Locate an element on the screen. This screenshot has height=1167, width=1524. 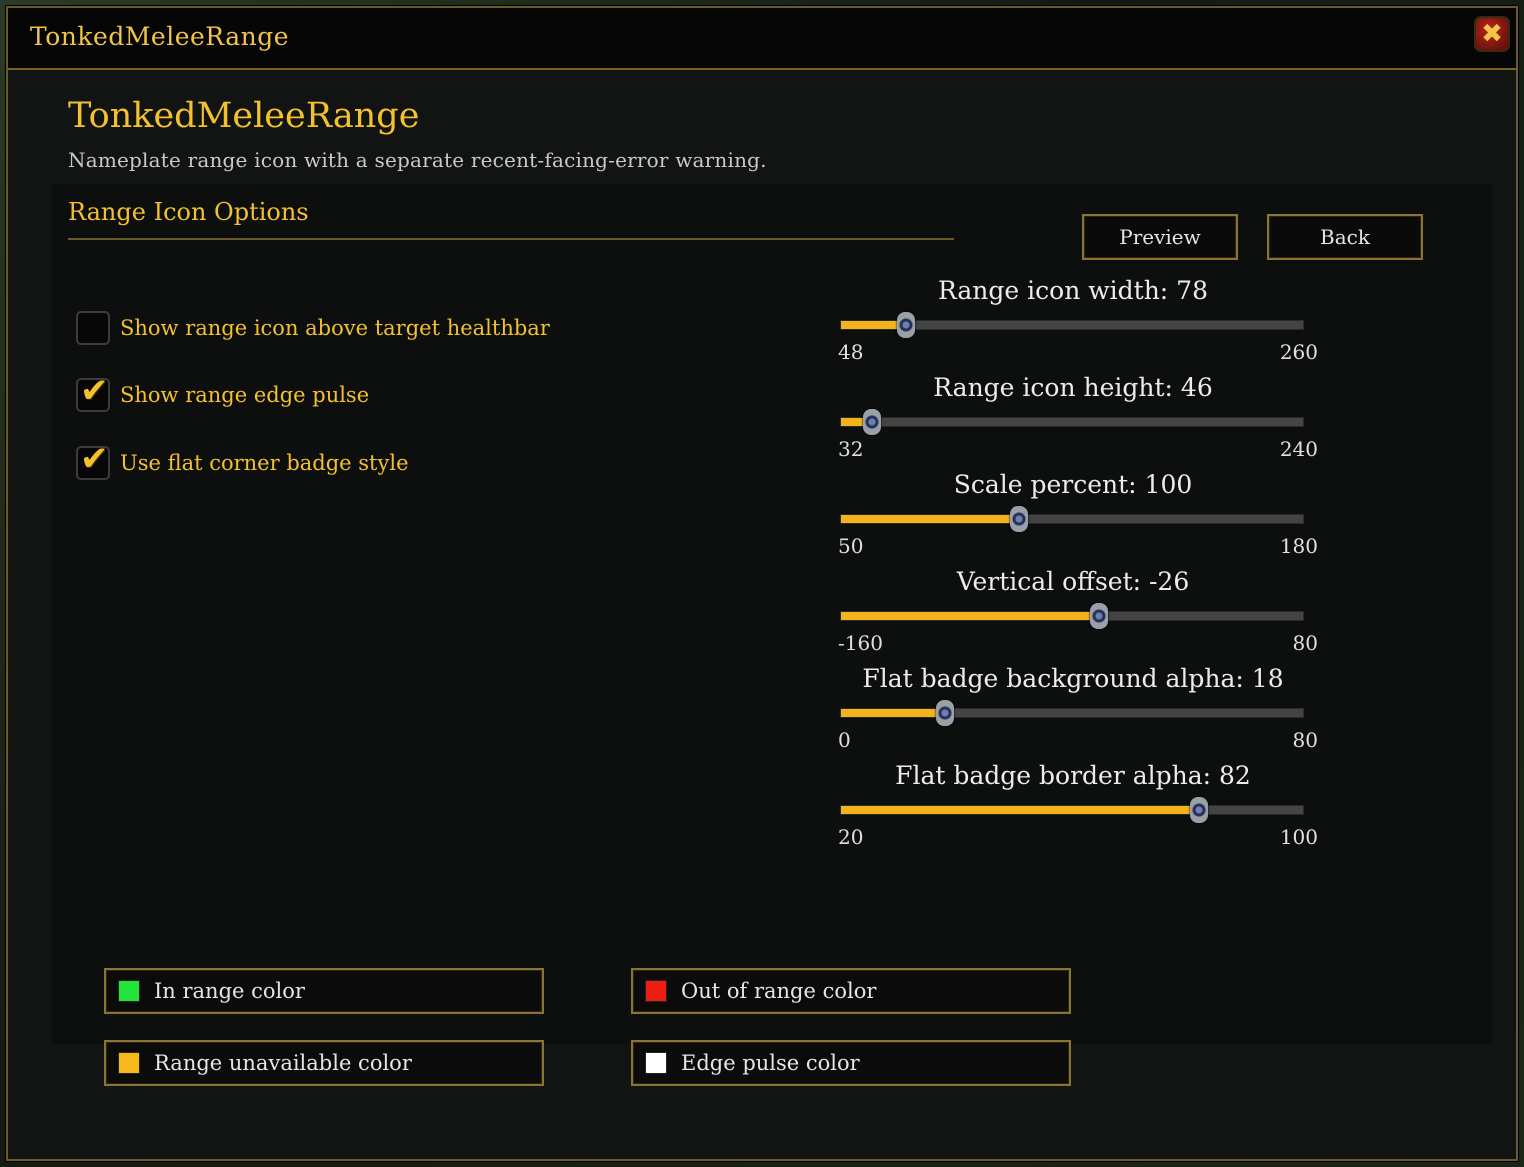
slider-max-label: 100 is located at coordinates (1298, 837).